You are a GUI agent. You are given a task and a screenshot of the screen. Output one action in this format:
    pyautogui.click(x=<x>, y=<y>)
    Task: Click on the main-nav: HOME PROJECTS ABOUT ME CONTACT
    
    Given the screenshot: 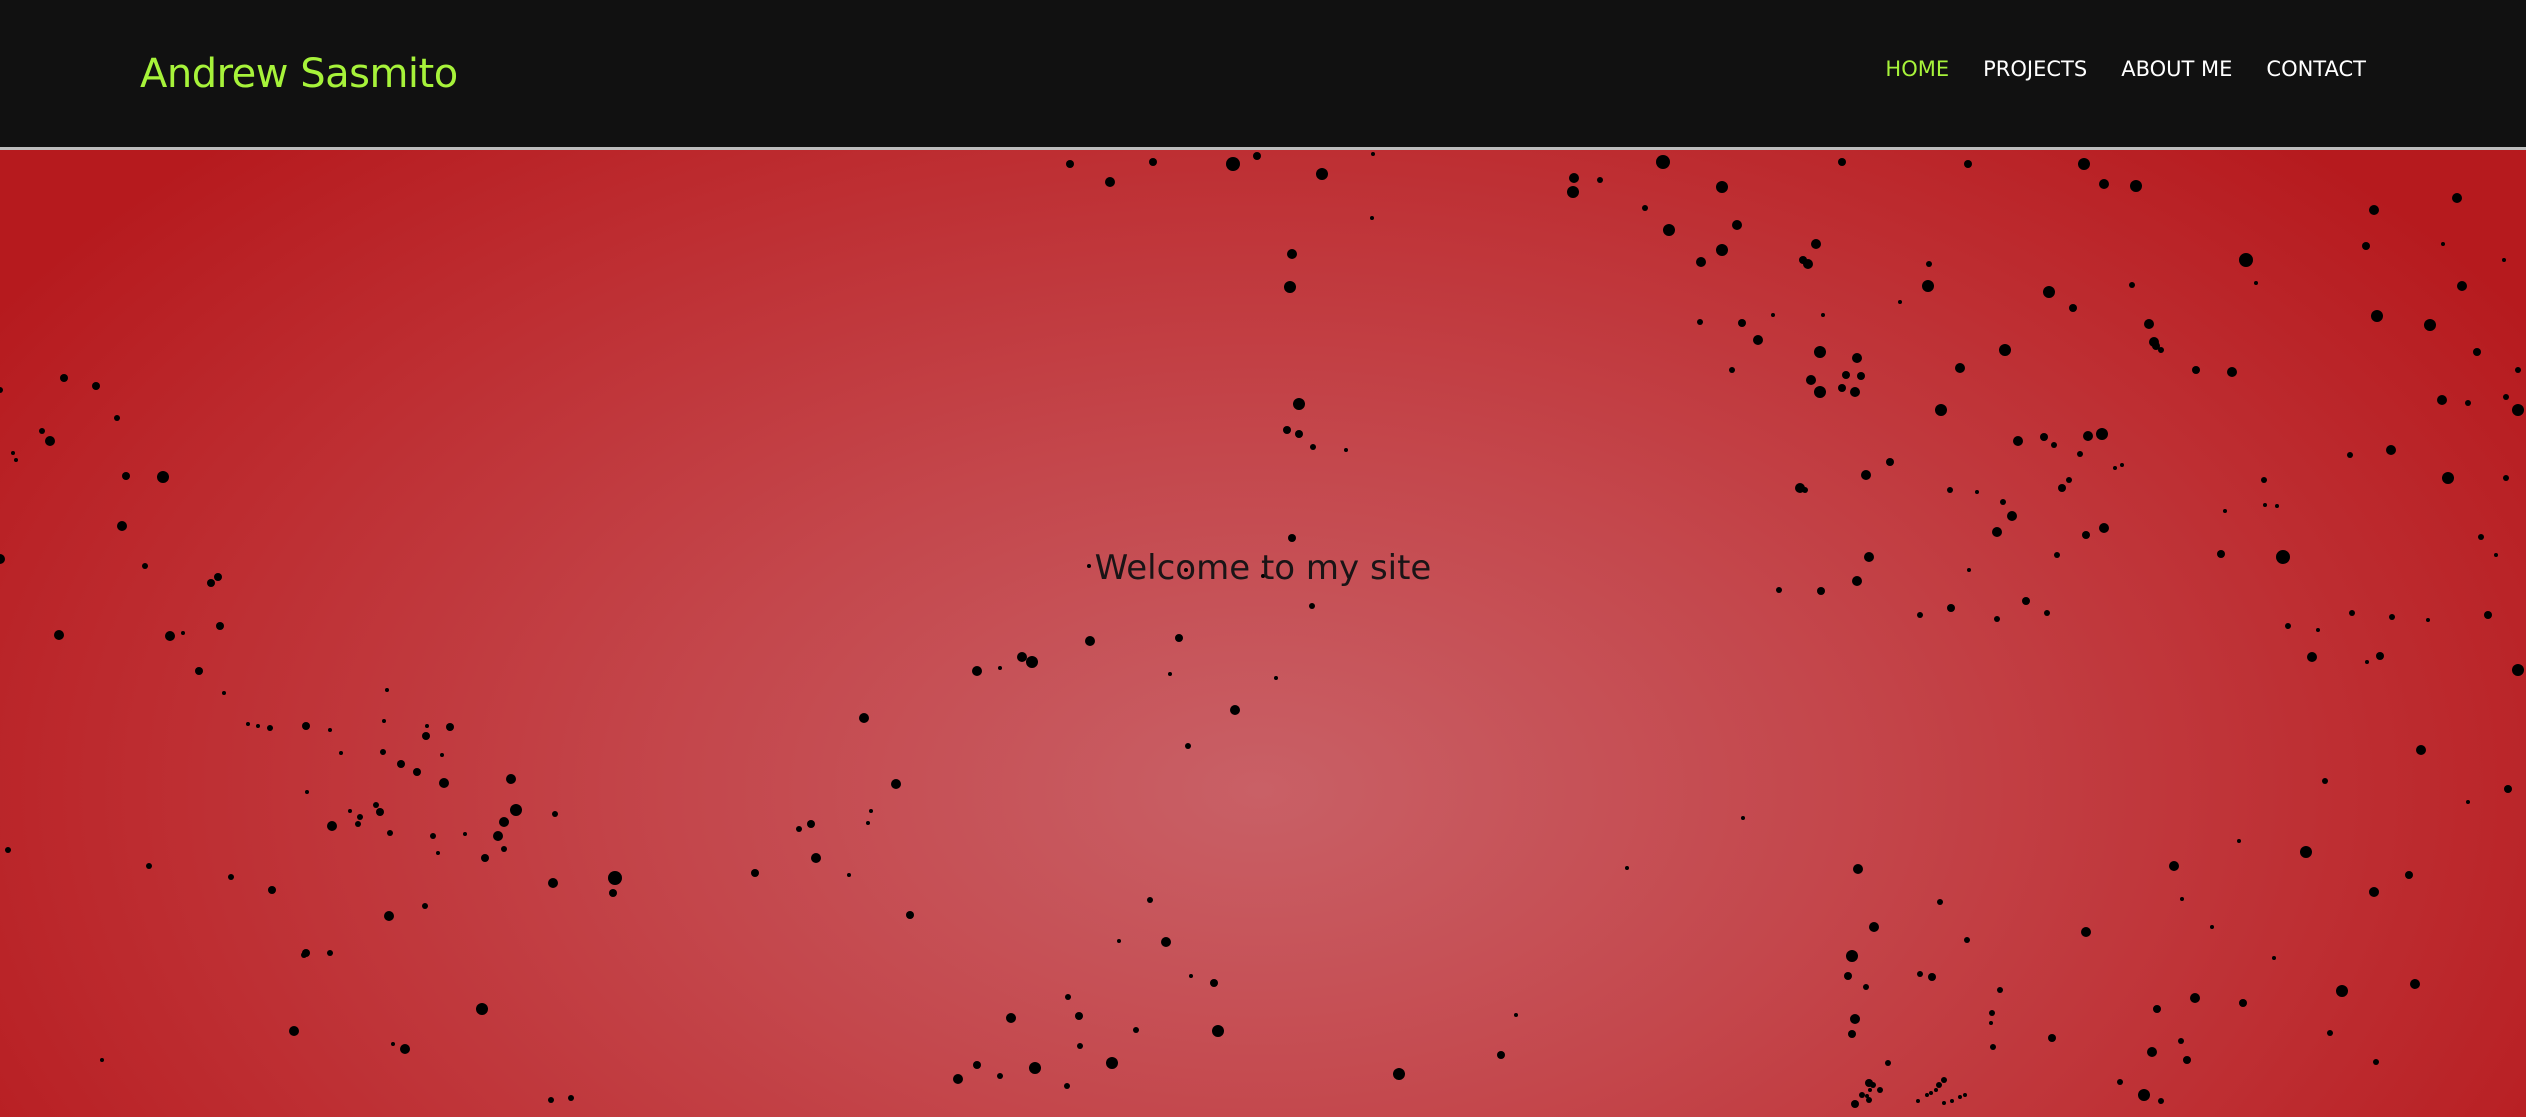 What is the action you would take?
    pyautogui.click(x=2125, y=69)
    